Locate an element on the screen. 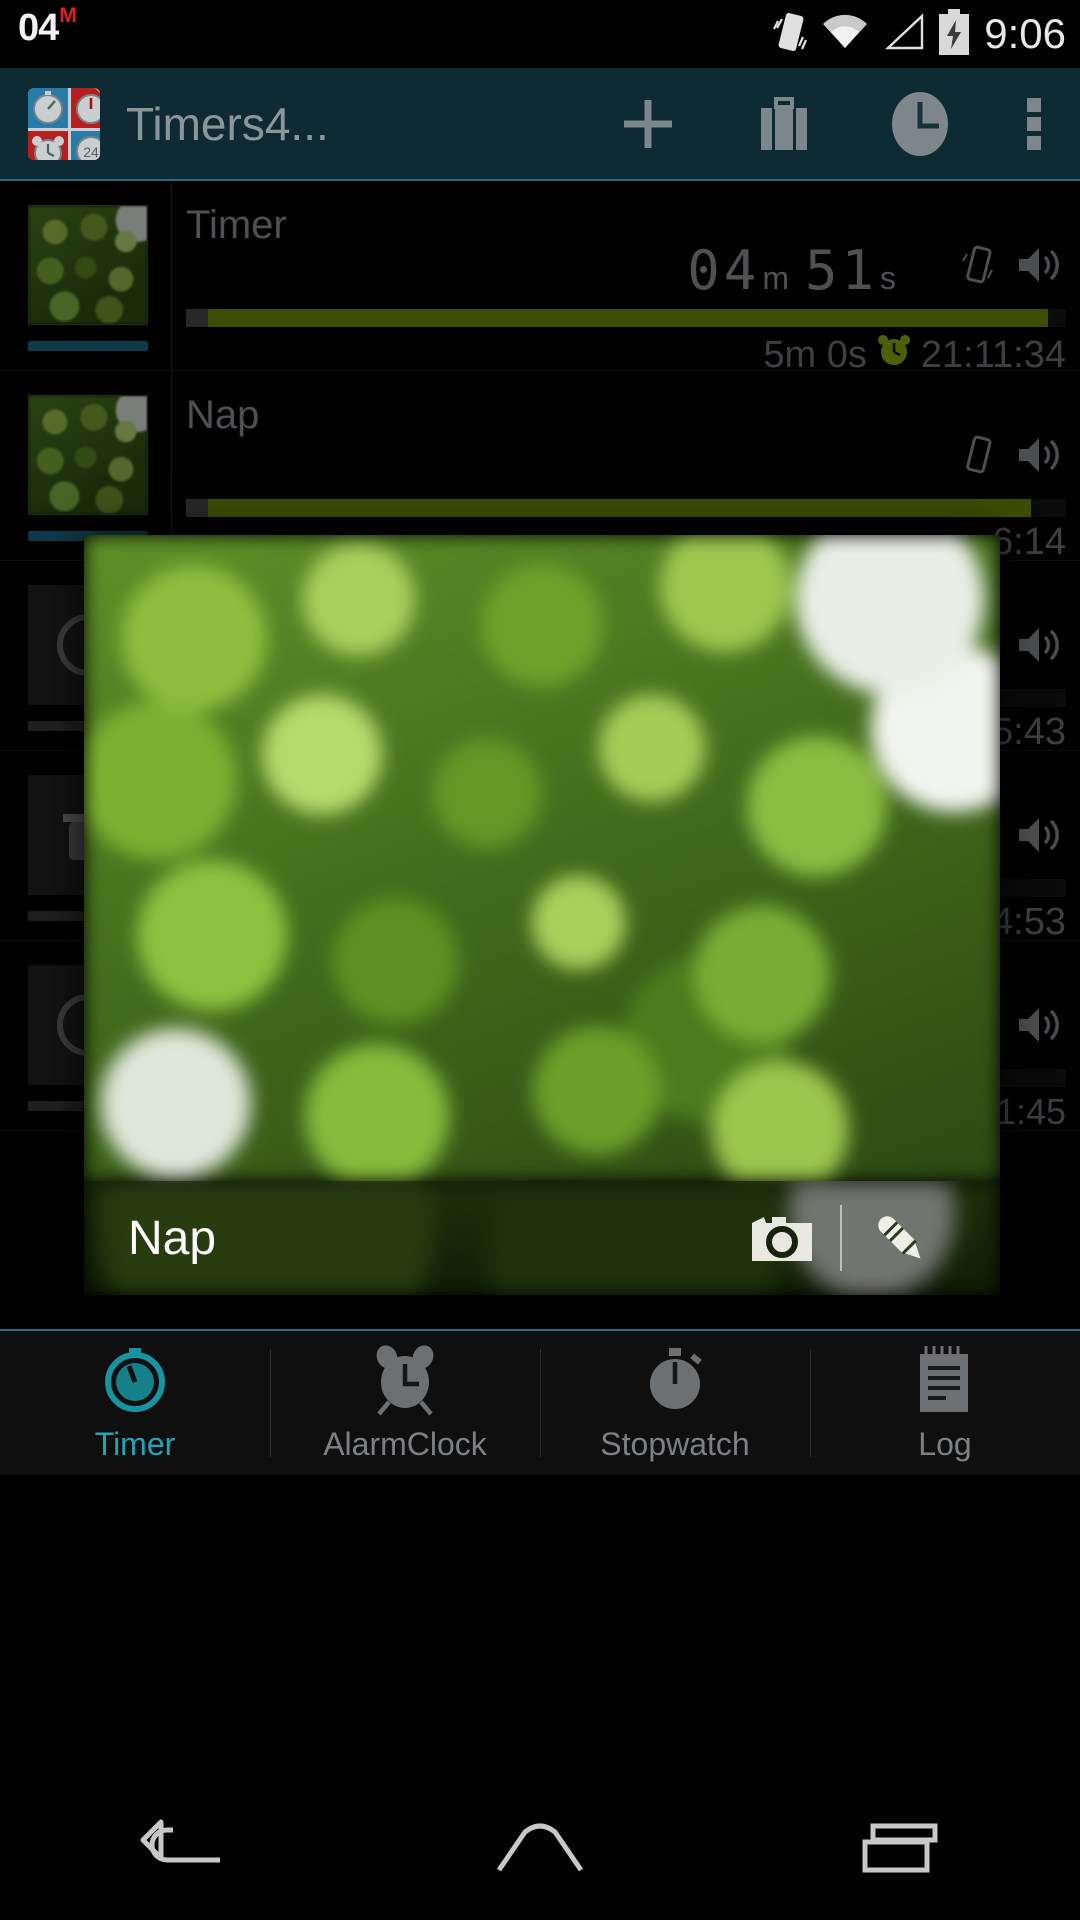  back-arrow-icon is located at coordinates (180, 1841).